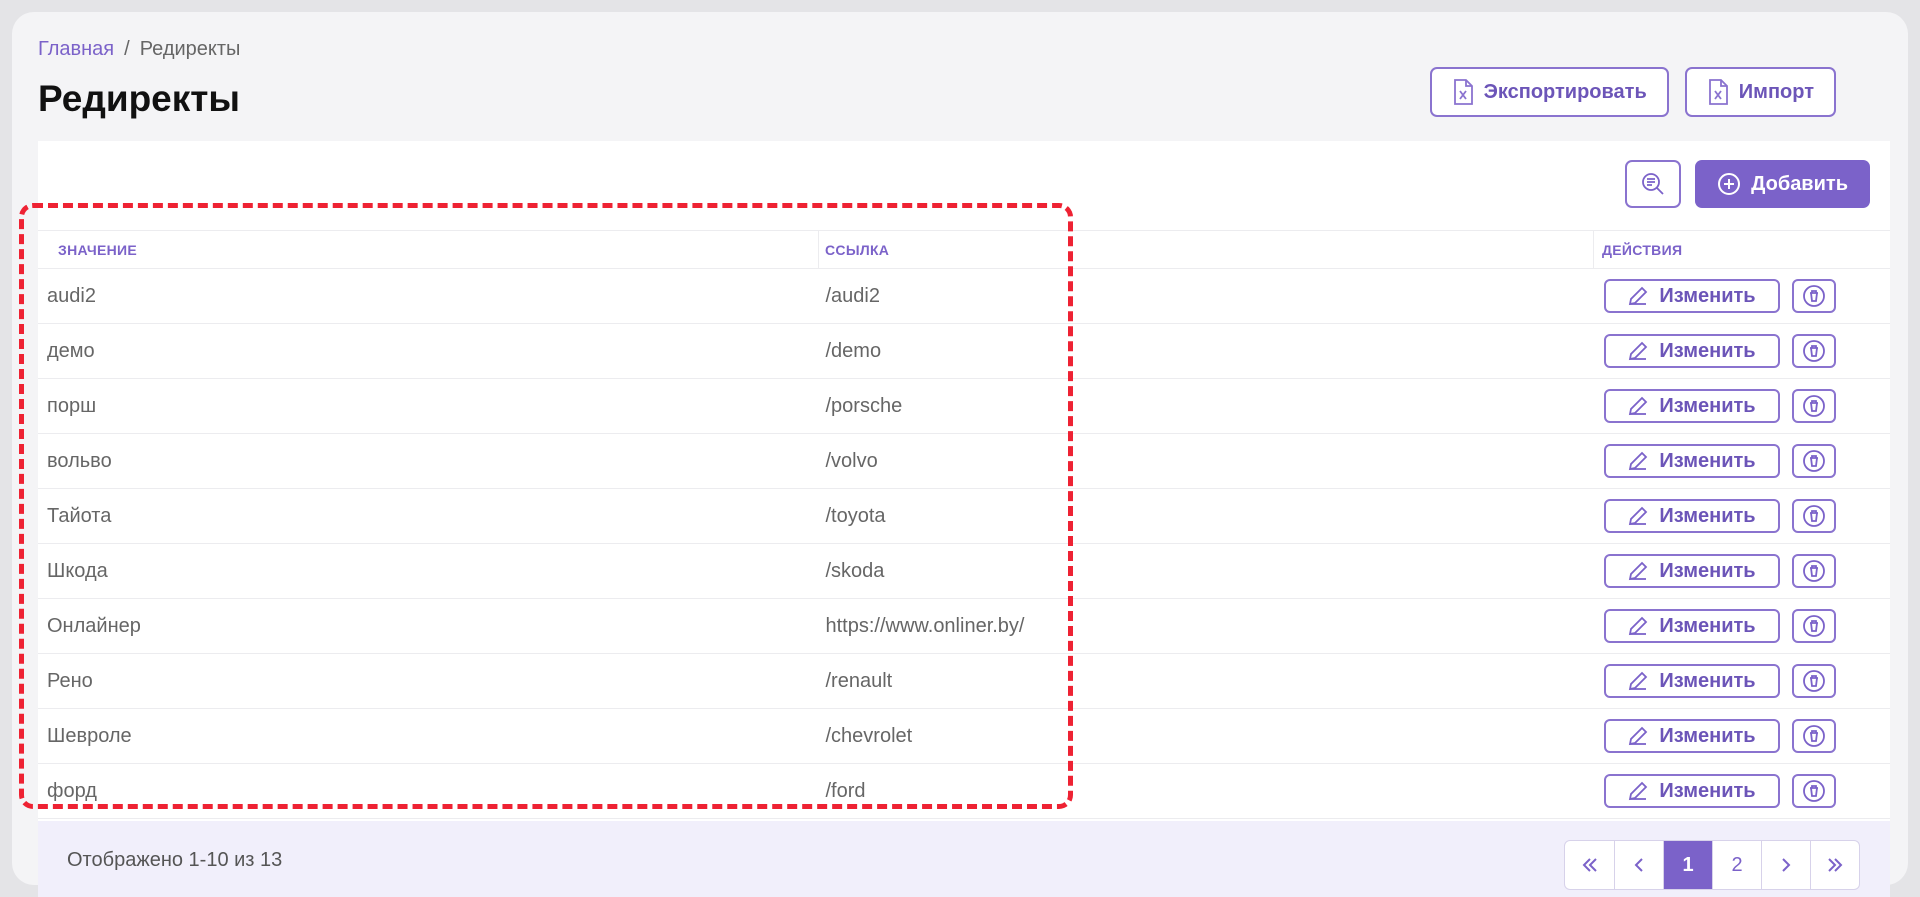  What do you see at coordinates (1776, 91) in the screenshot?
I see `import-button-label: Импорт` at bounding box center [1776, 91].